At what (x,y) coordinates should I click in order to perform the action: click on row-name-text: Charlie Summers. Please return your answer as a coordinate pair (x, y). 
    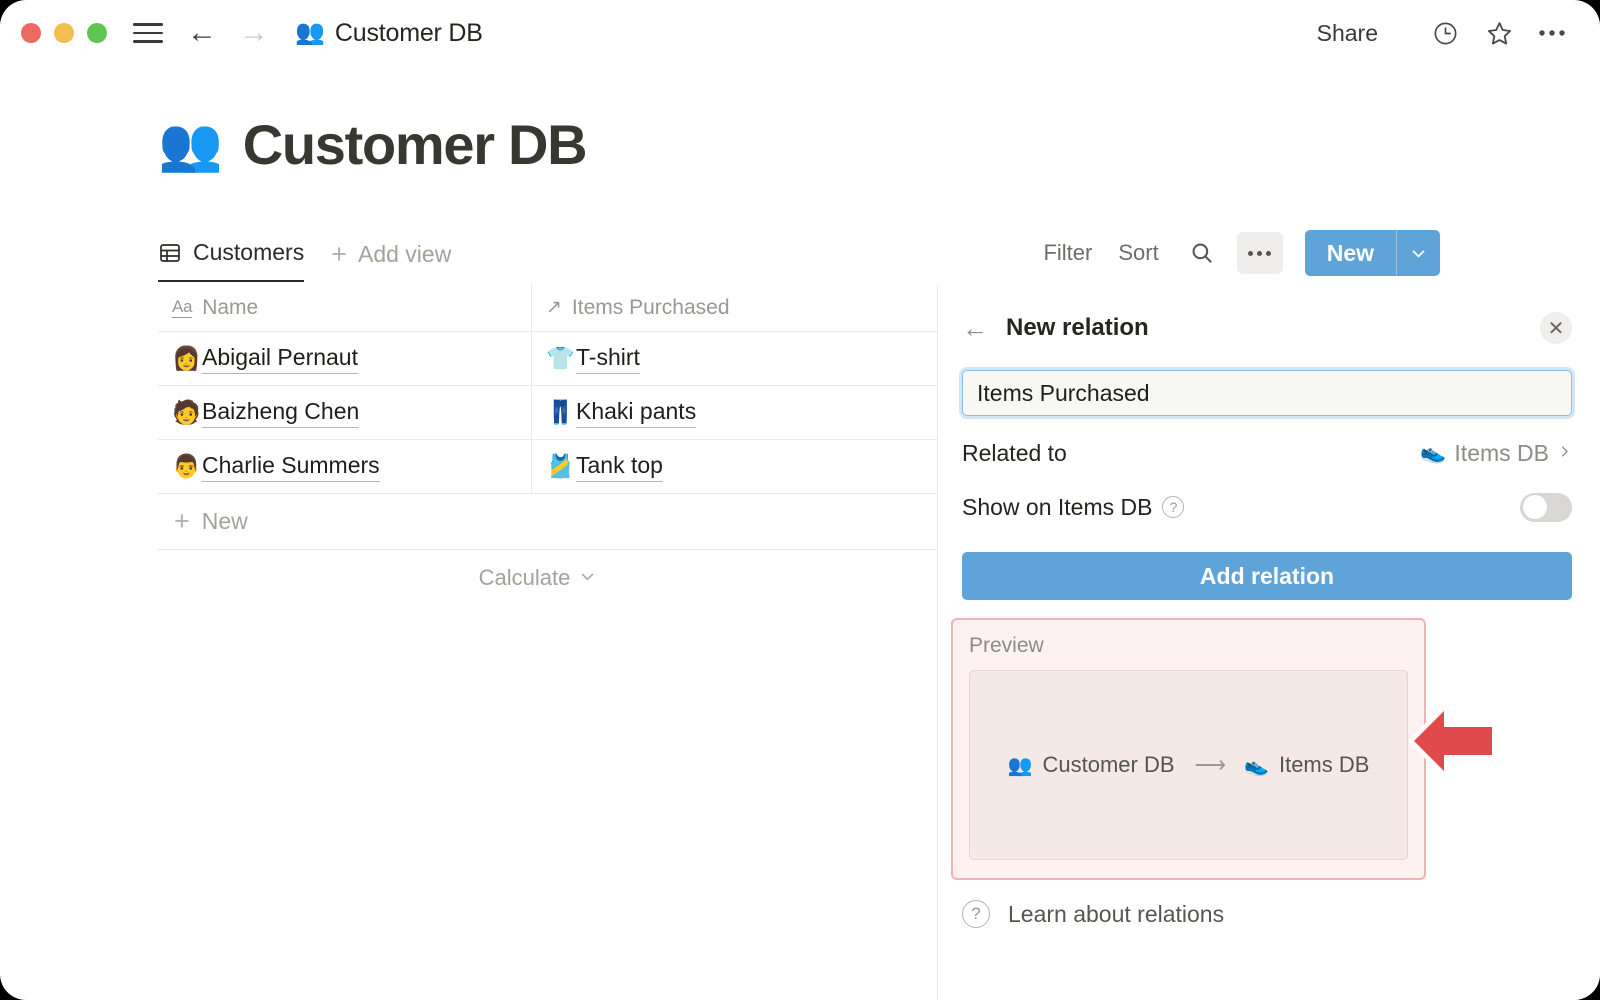
    Looking at the image, I should click on (291, 467).